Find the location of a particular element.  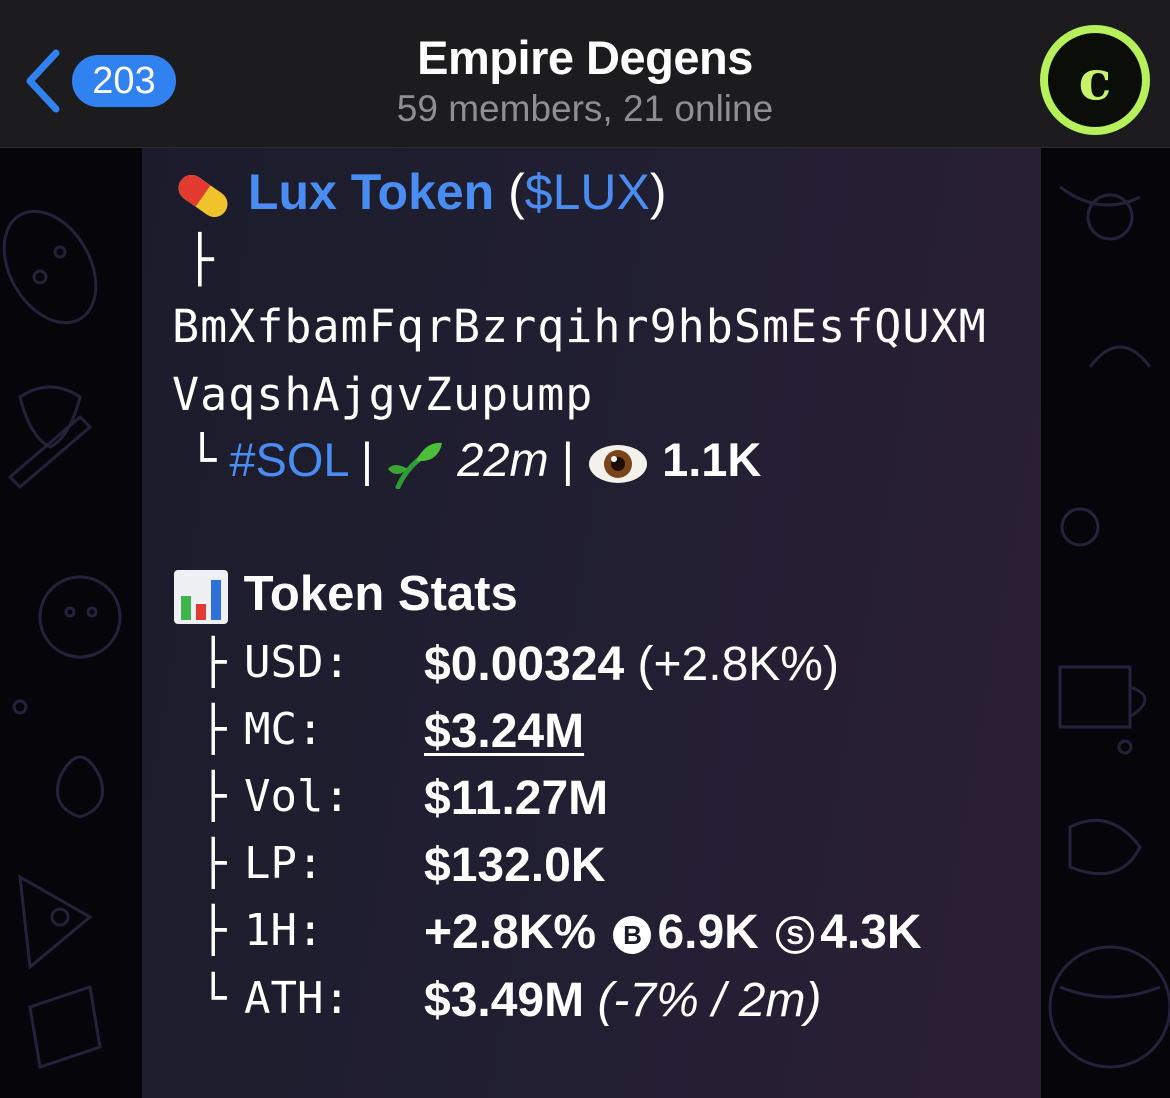

volume-value: $11.27M is located at coordinates (516, 798).